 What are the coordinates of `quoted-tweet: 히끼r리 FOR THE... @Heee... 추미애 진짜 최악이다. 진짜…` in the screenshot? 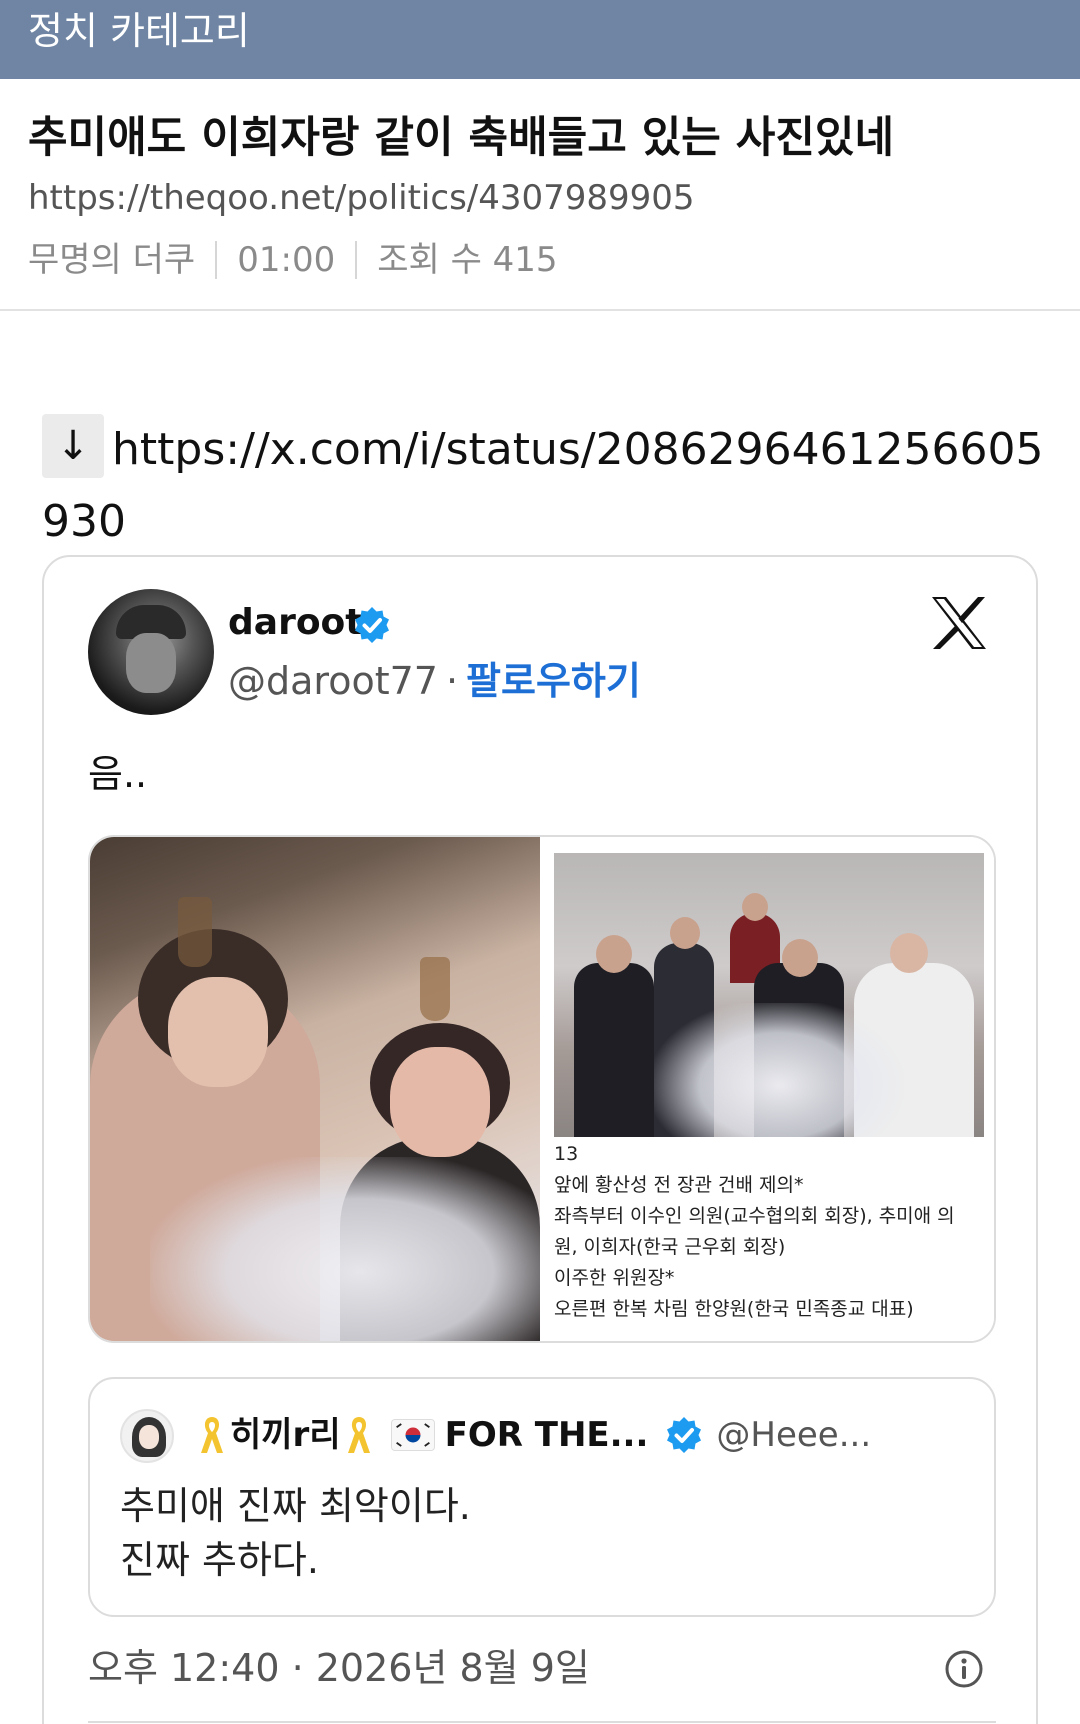 It's located at (542, 1497).